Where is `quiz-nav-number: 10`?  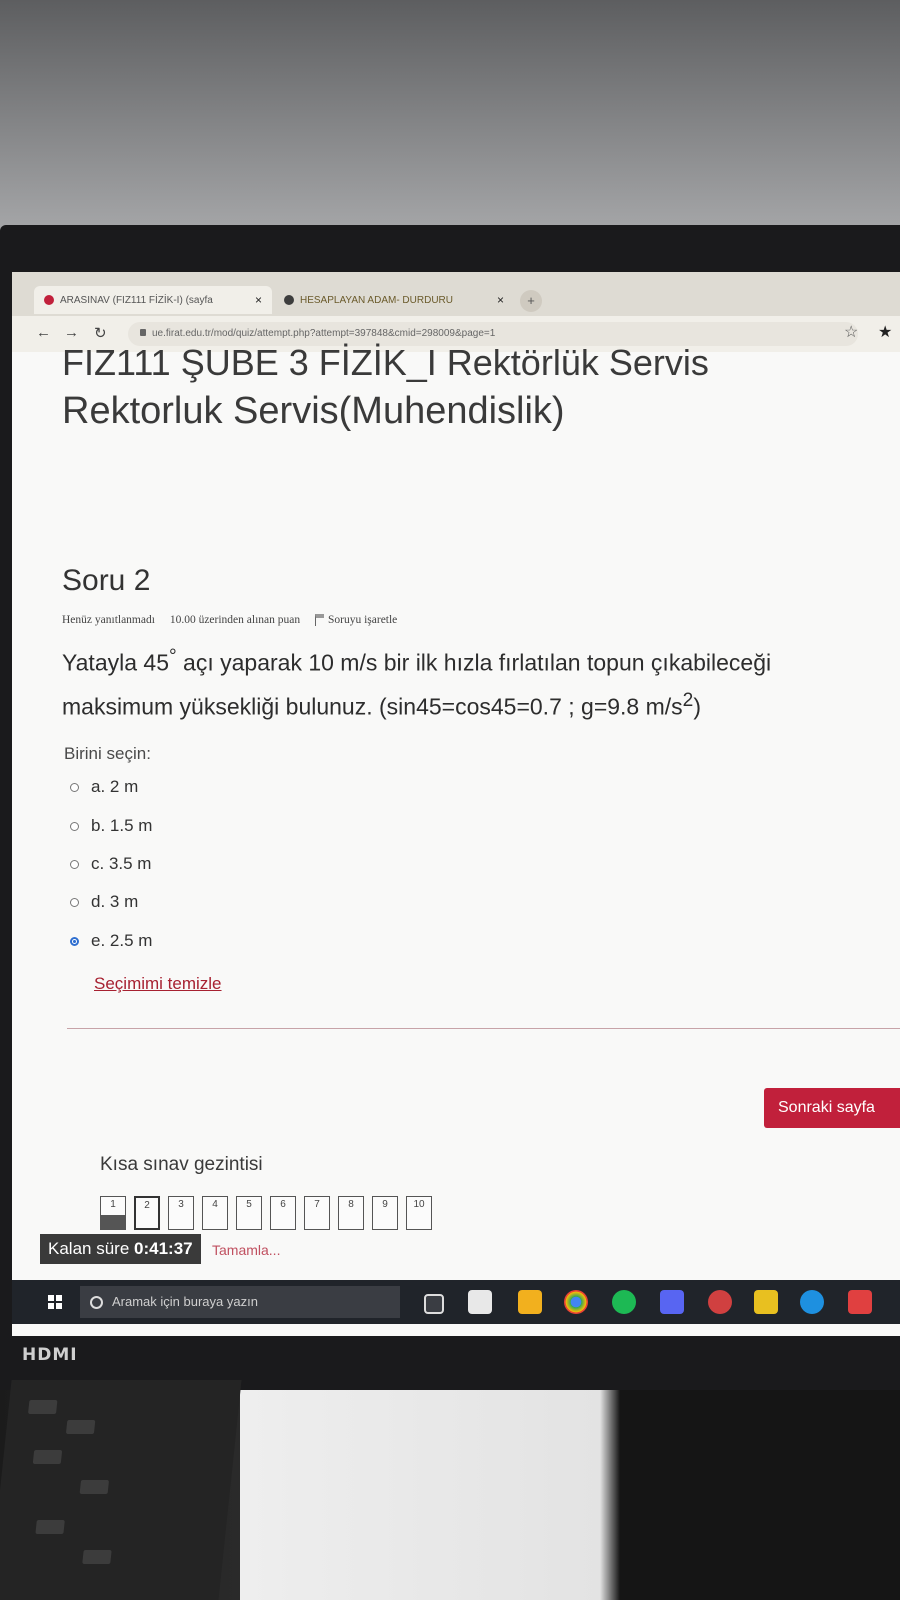
quiz-nav-number: 10 is located at coordinates (419, 1204).